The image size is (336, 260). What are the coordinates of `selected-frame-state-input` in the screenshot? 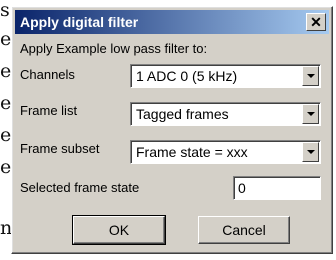 It's located at (277, 188).